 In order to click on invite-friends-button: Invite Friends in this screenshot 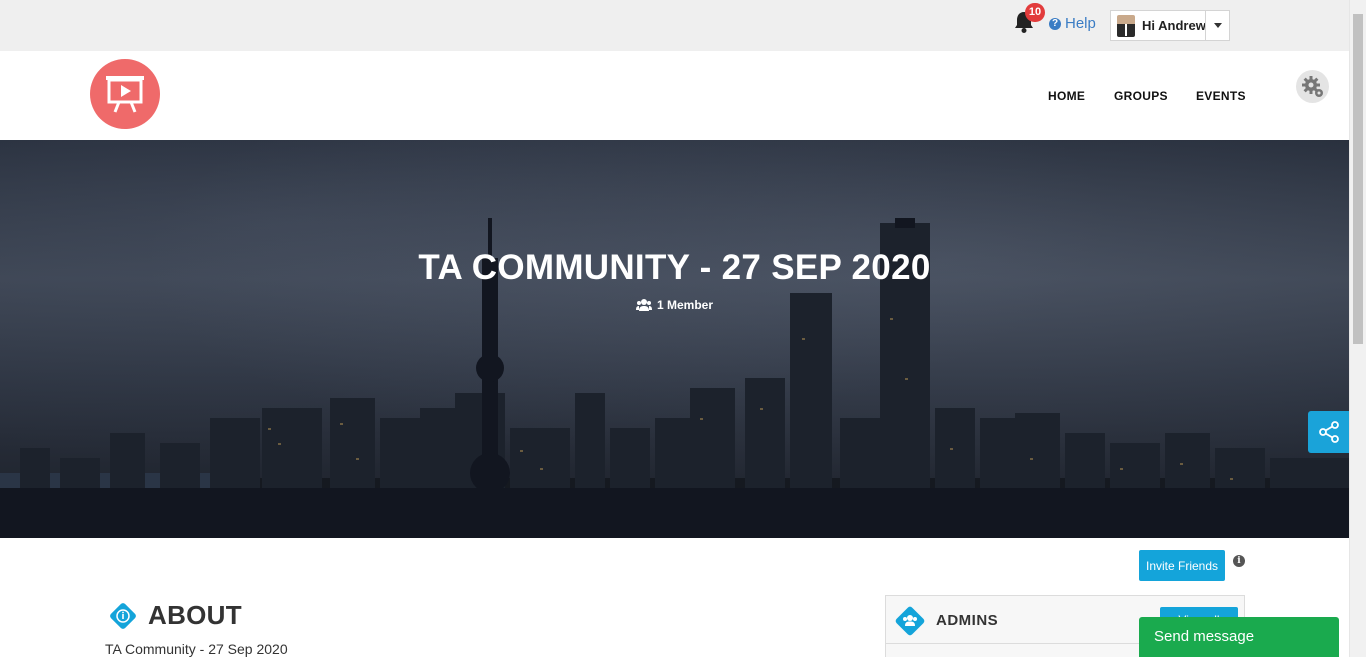, I will do `click(1182, 565)`.